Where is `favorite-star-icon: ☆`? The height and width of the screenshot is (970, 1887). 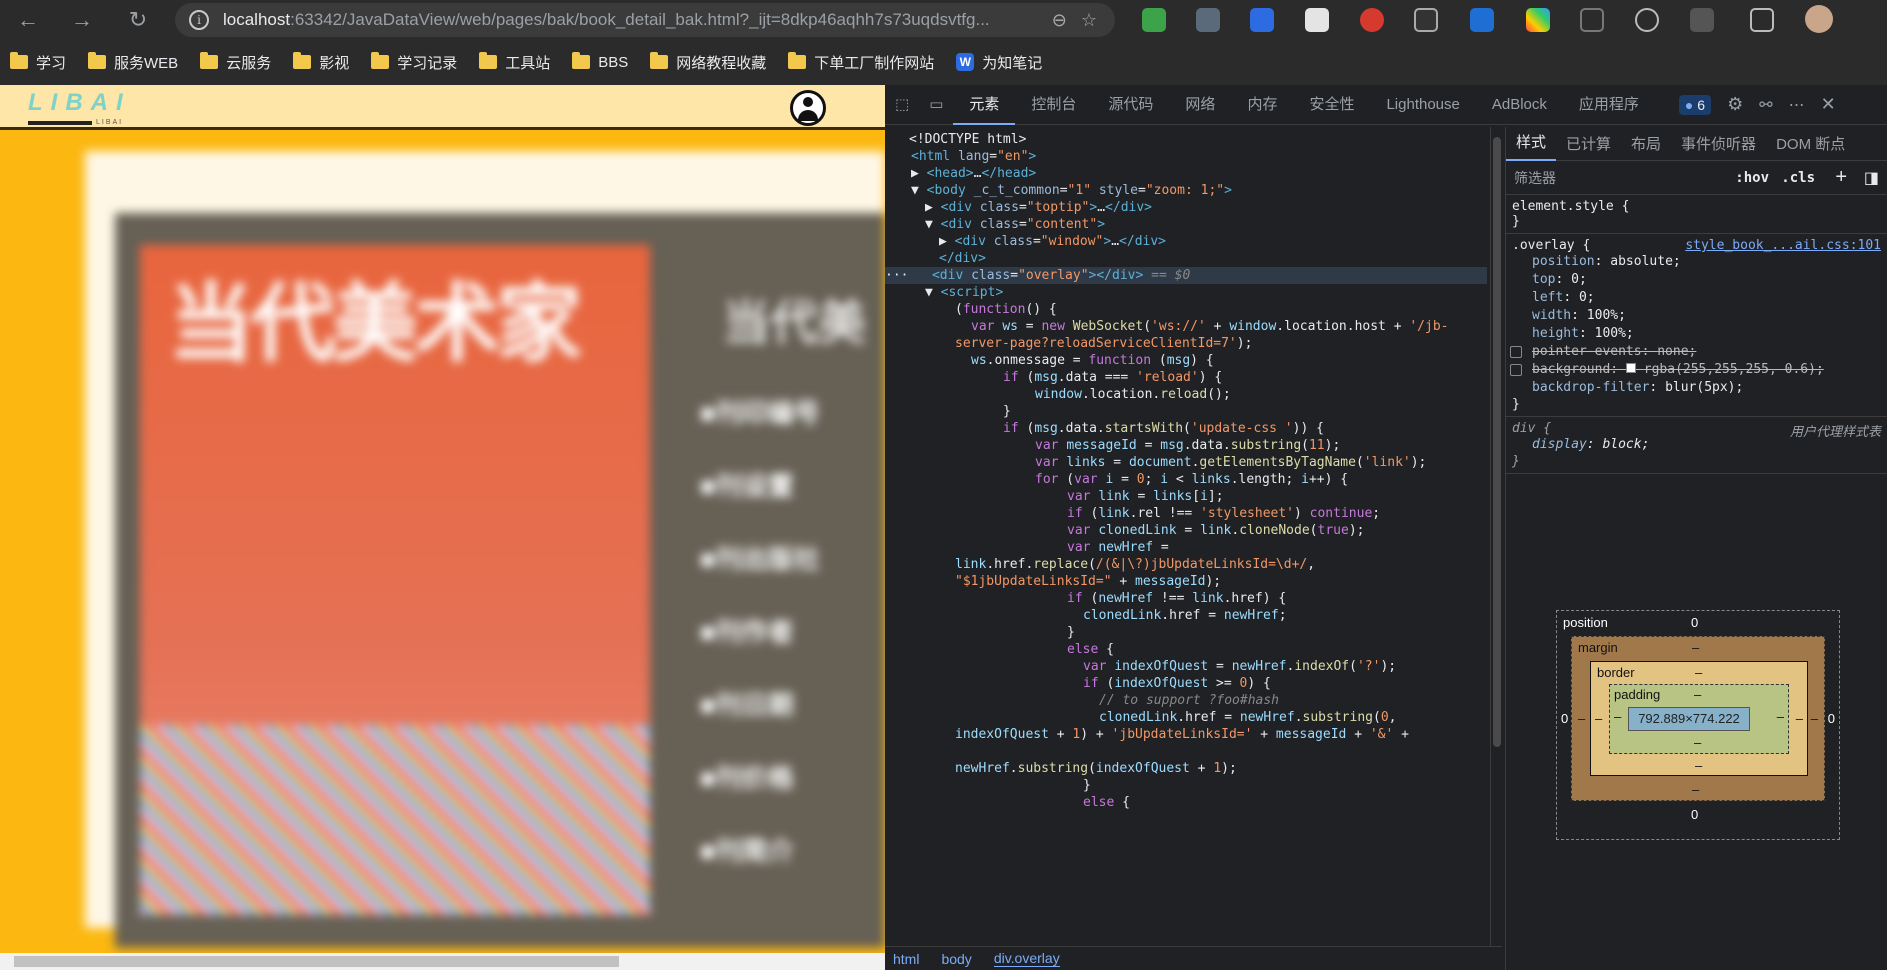
favorite-star-icon: ☆ is located at coordinates (1089, 20).